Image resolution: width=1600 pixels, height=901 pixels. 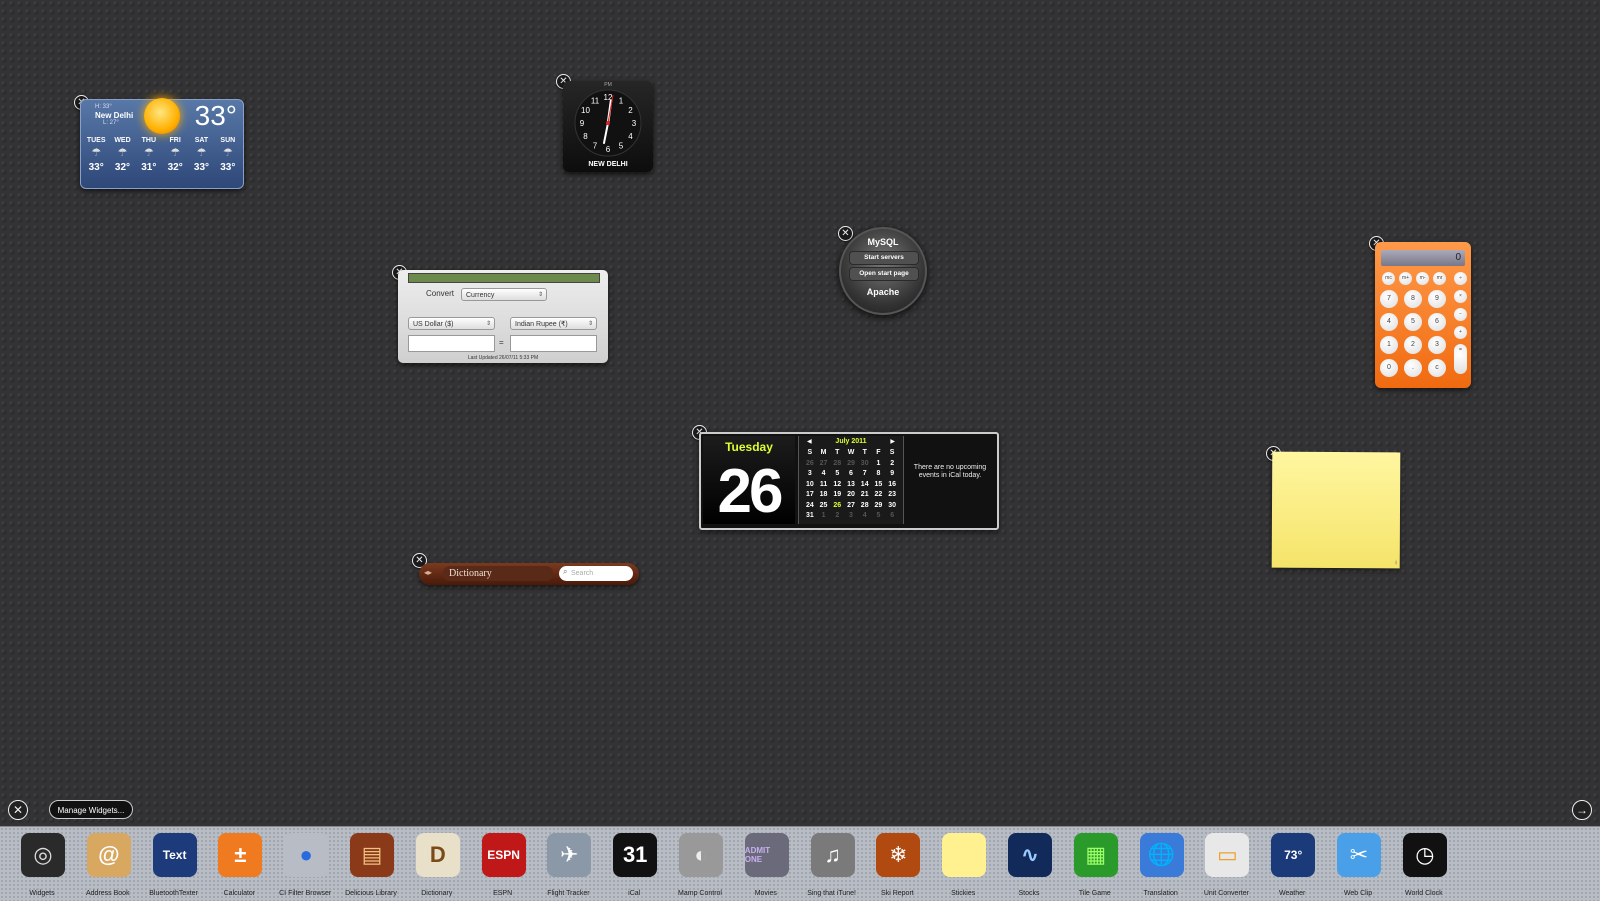 I want to click on ical-day-panel: Tuesday 26, so click(x=749, y=481).